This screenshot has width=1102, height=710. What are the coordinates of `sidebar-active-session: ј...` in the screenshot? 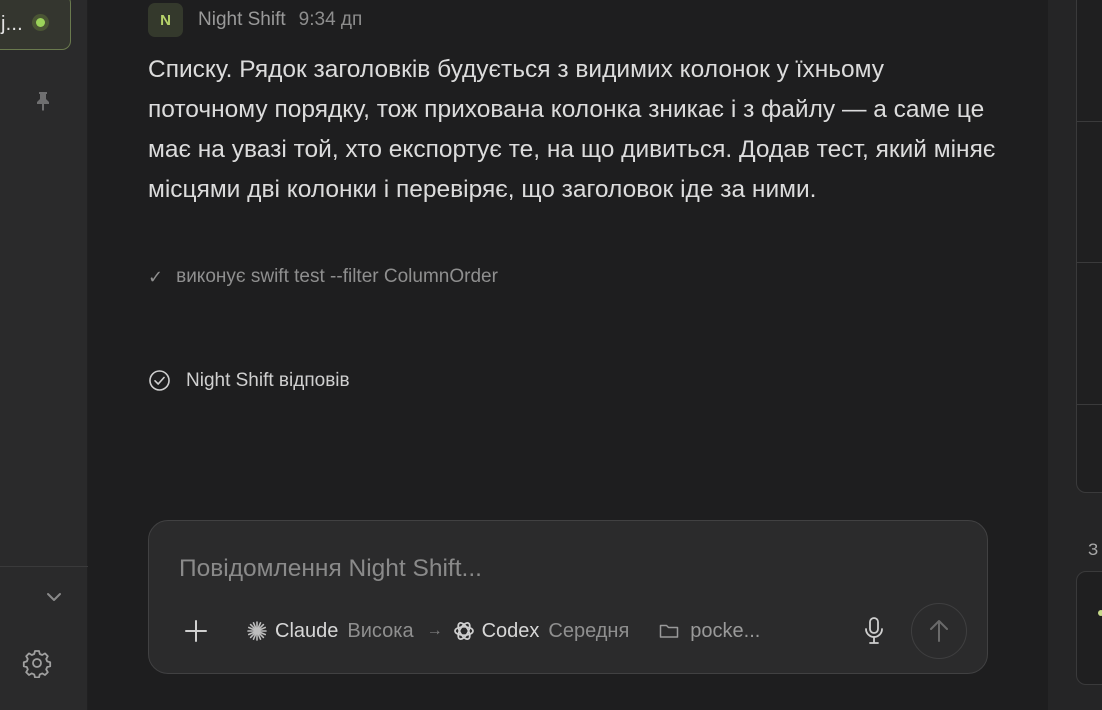 It's located at (35, 25).